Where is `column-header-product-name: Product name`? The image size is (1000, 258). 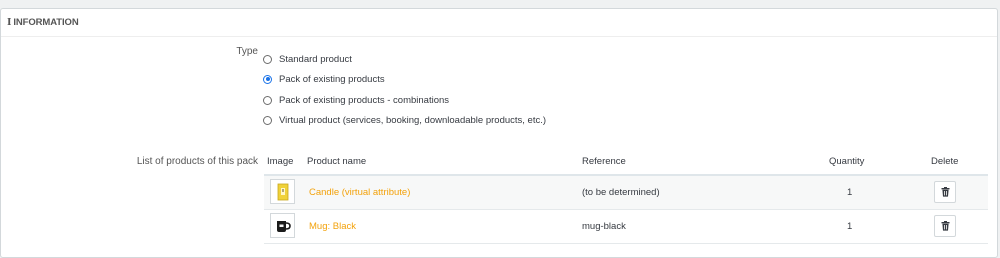
column-header-product-name: Product name is located at coordinates (337, 161).